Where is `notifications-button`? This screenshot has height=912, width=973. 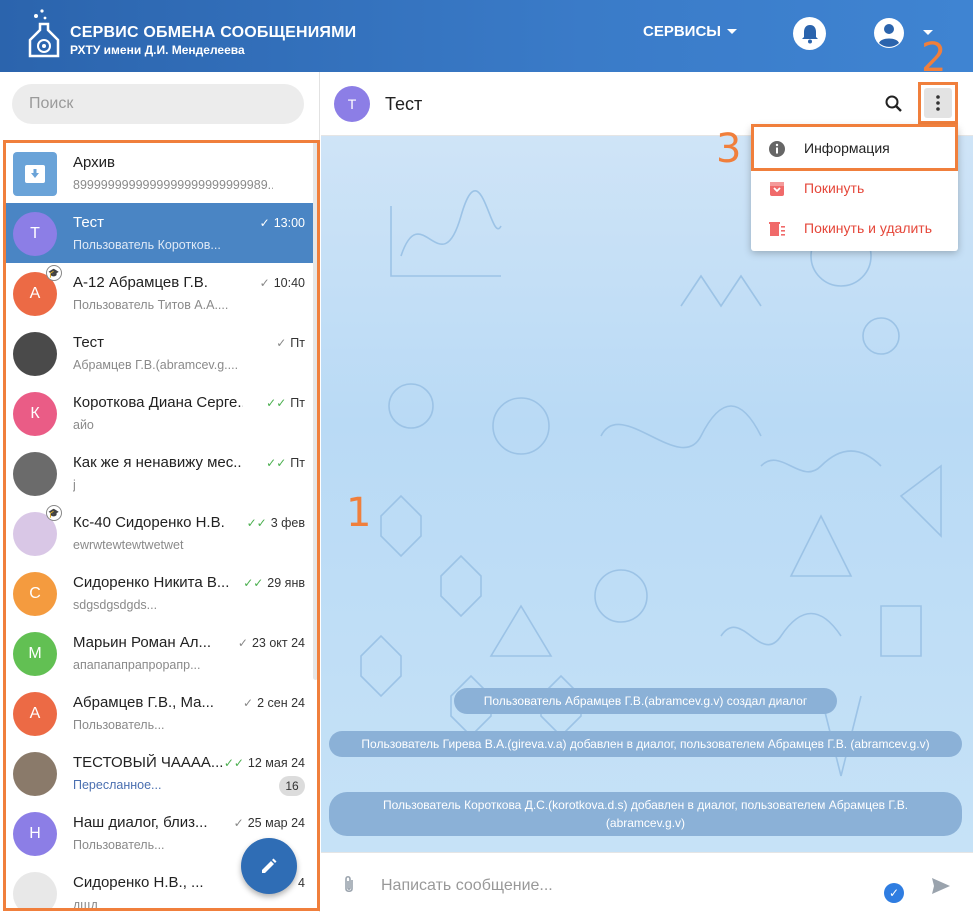 notifications-button is located at coordinates (809, 33).